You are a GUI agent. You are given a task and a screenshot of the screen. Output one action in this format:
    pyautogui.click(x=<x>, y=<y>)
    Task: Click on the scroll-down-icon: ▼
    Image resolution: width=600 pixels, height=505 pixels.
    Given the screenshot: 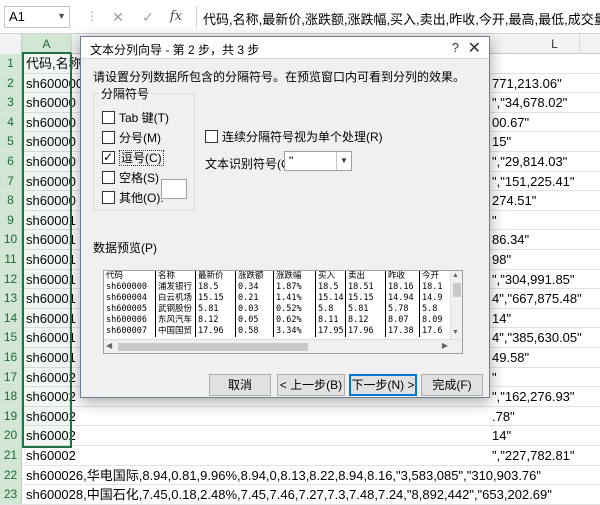 What is the action you would take?
    pyautogui.click(x=455, y=332)
    